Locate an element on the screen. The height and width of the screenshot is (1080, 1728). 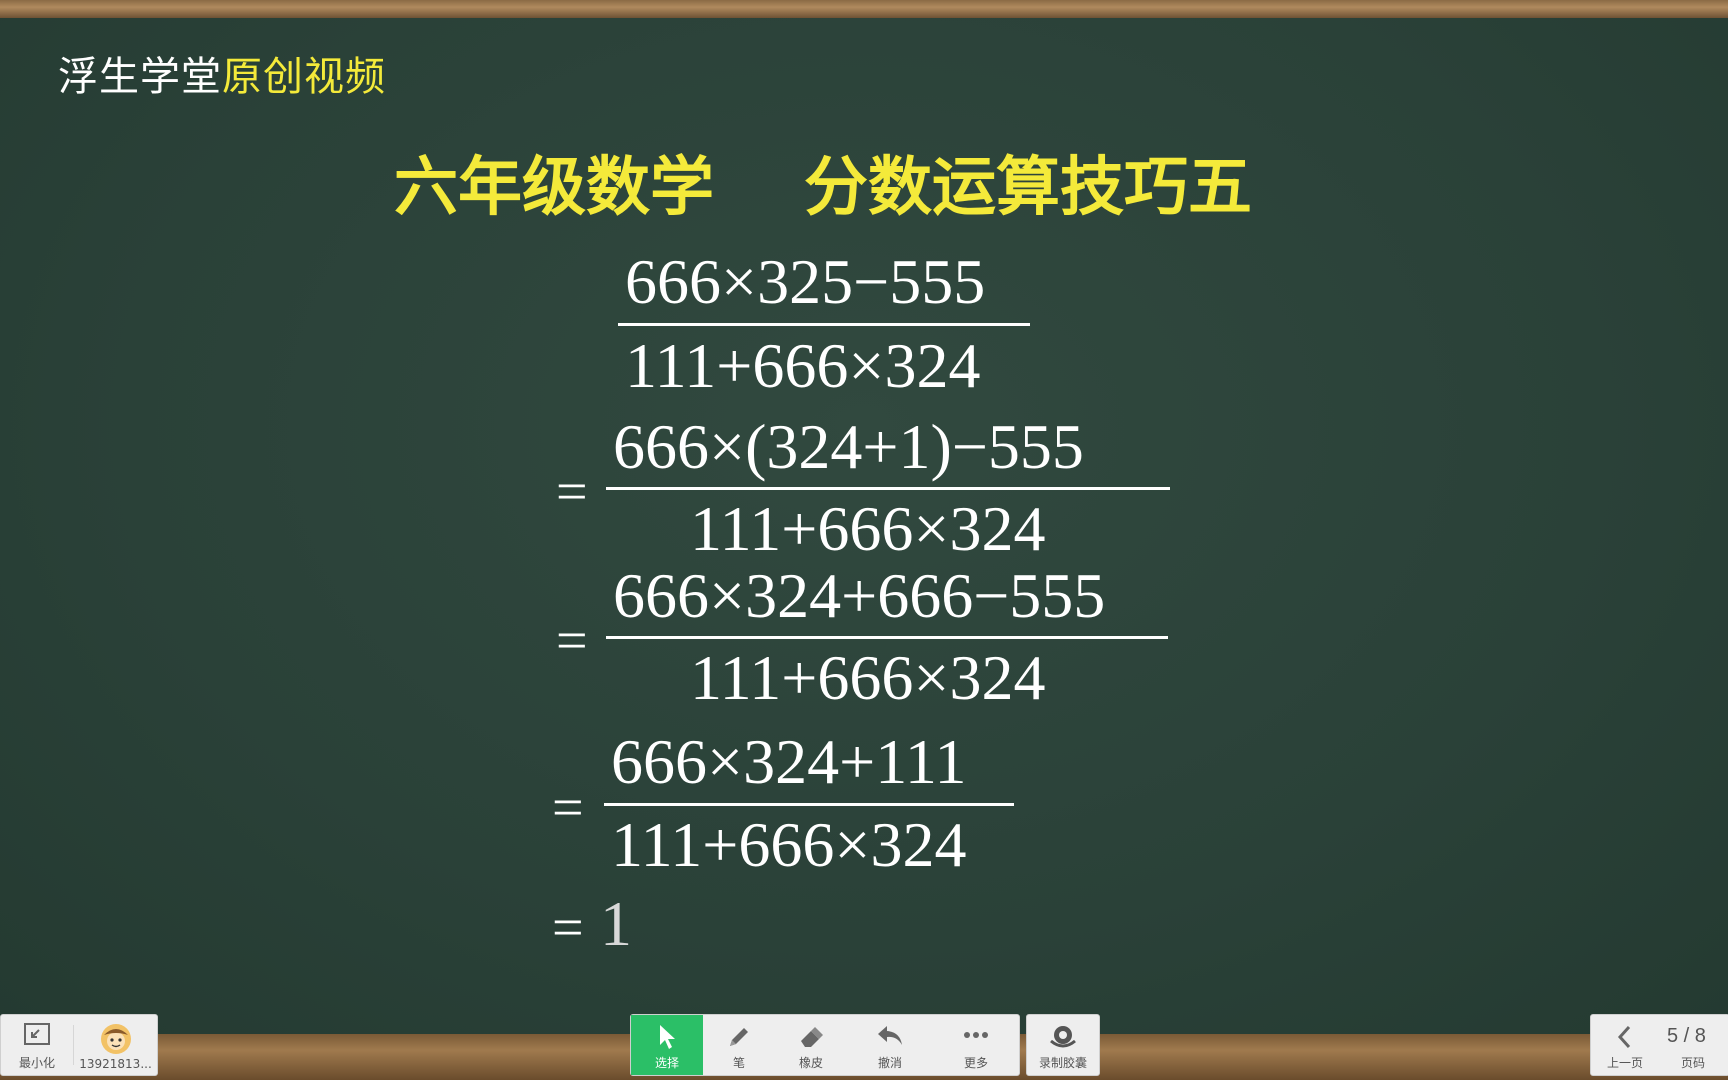
minimize-icon is located at coordinates (37, 1036).